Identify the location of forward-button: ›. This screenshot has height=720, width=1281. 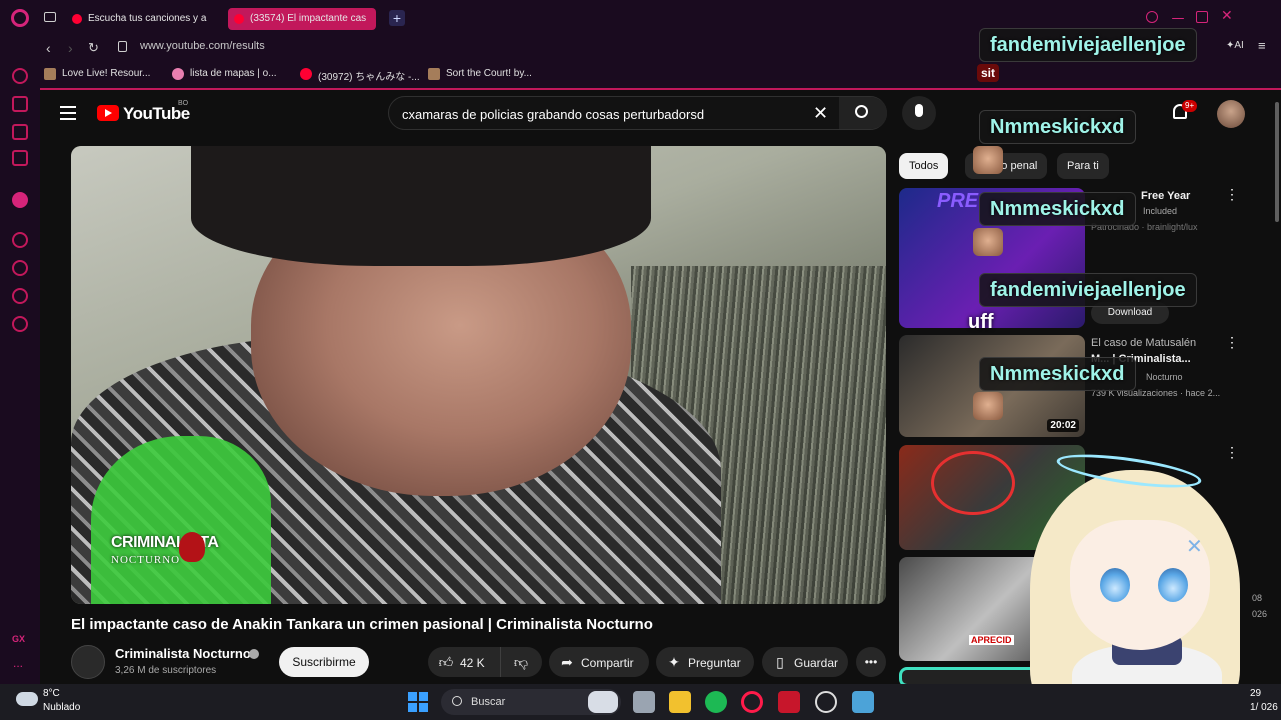
(70, 48).